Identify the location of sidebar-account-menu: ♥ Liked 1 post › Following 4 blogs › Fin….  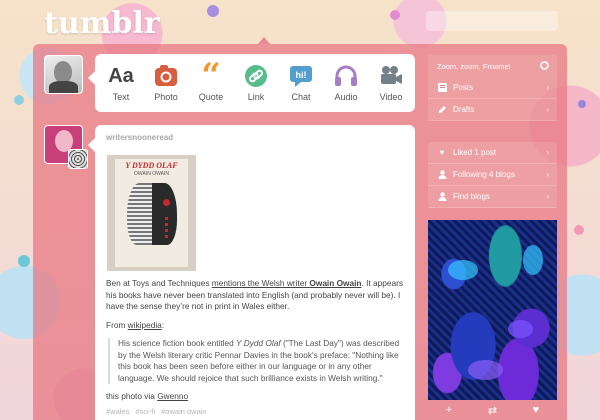
(492, 175).